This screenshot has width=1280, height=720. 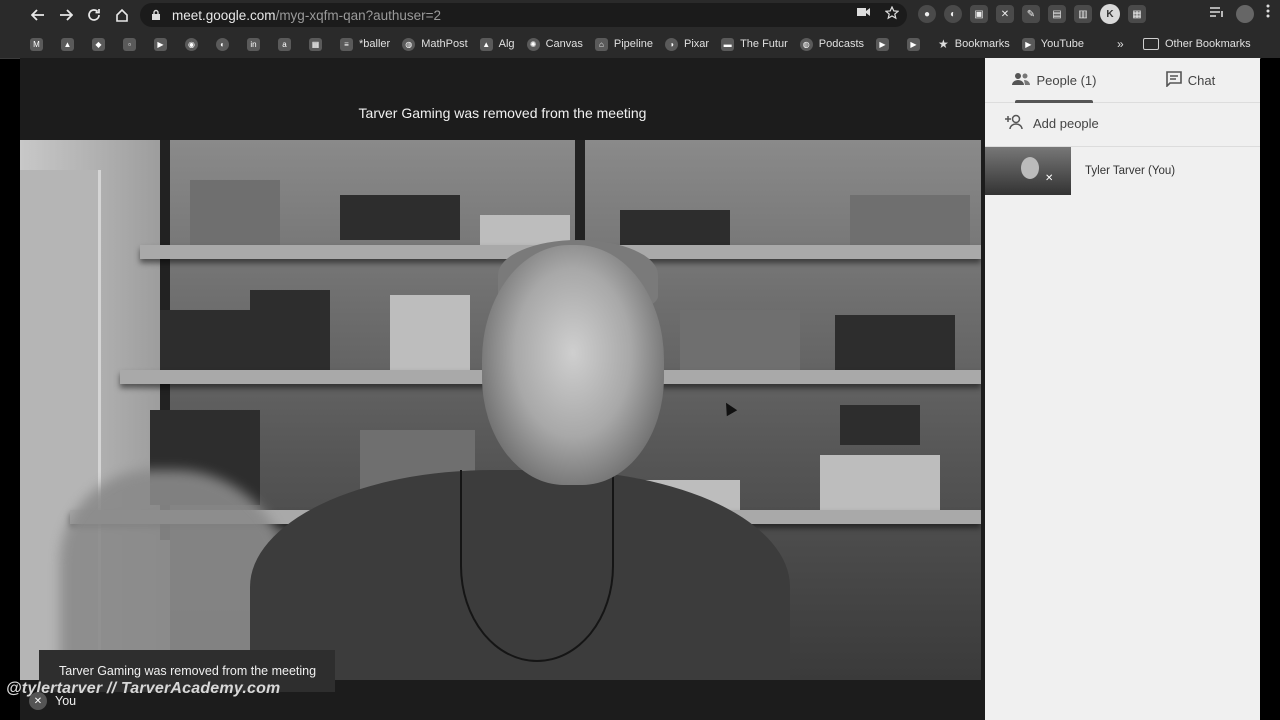 What do you see at coordinates (1021, 80) in the screenshot?
I see `people-icon` at bounding box center [1021, 80].